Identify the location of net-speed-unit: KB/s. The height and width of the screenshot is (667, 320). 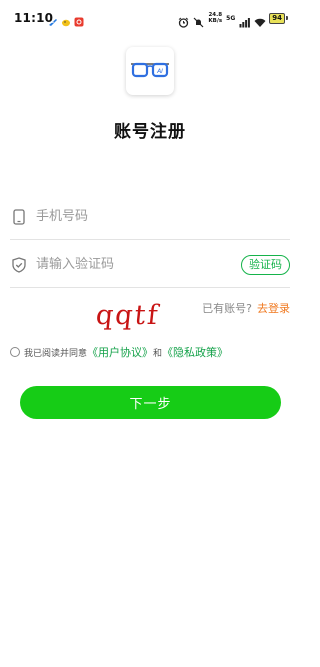
(215, 21).